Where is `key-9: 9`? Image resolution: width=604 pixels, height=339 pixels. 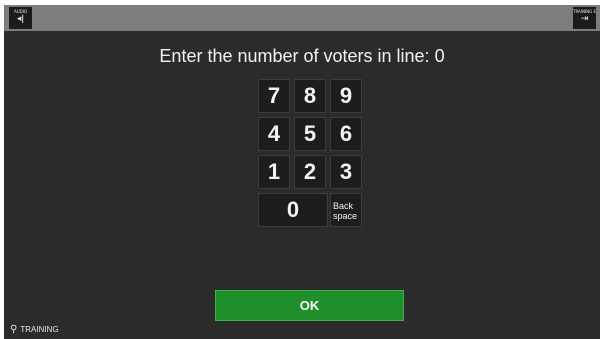
key-9: 9 is located at coordinates (346, 96).